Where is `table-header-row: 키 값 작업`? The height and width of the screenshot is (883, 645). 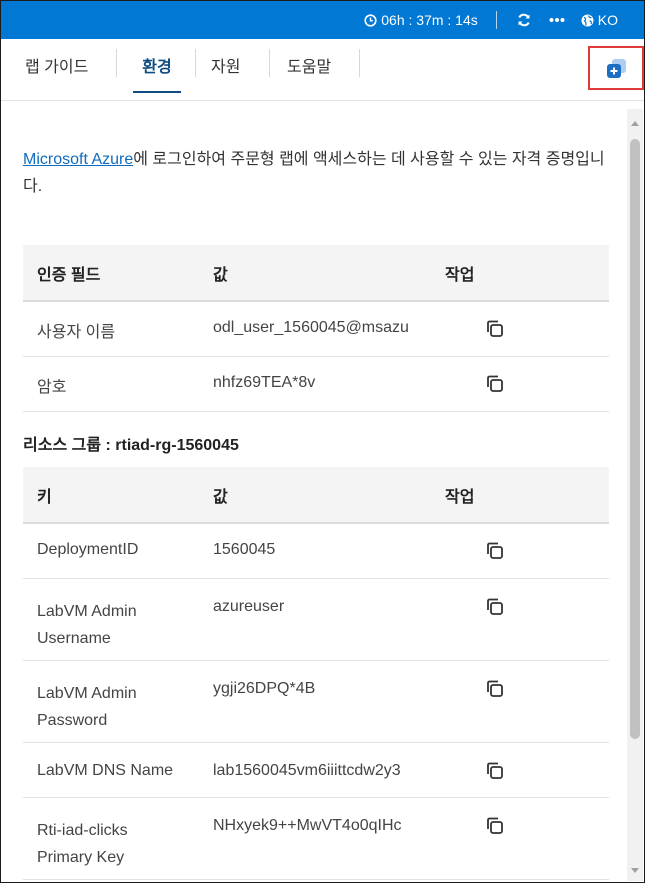
table-header-row: 키 값 작업 is located at coordinates (316, 495).